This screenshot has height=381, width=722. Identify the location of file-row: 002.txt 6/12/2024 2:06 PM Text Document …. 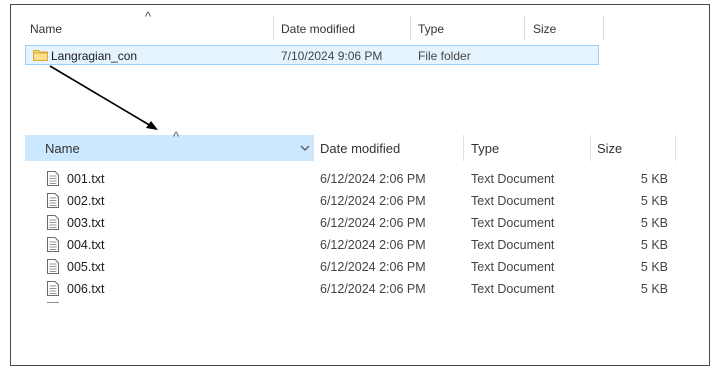
(355, 201).